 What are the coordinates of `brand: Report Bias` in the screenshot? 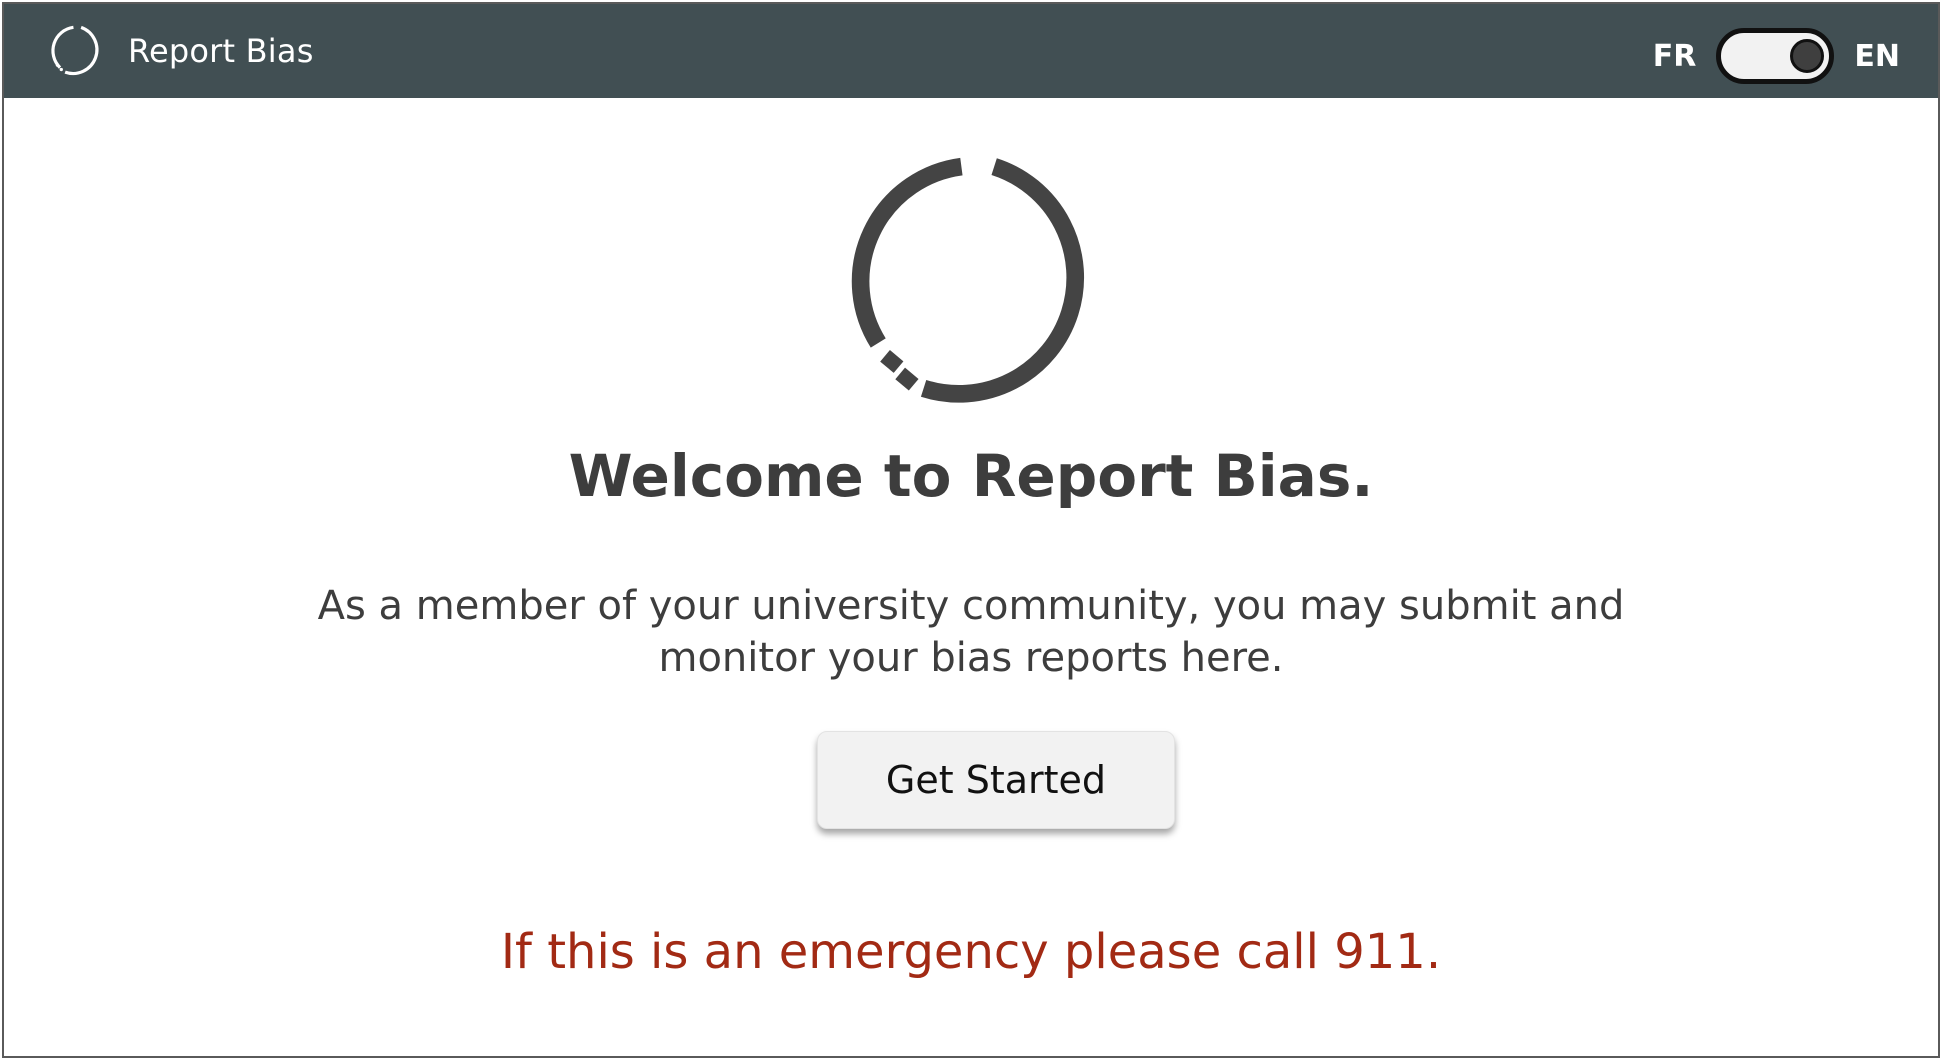 It's located at (179, 51).